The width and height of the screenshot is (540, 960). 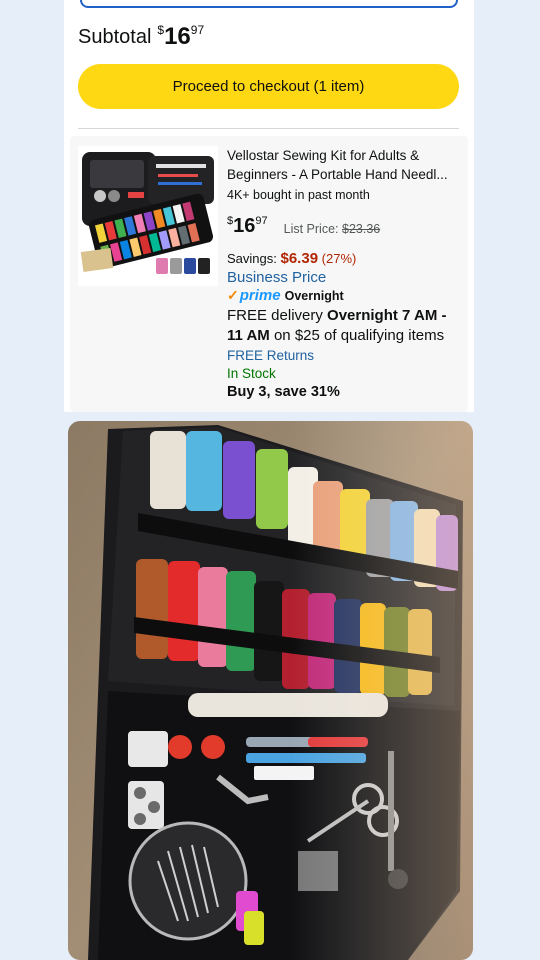 What do you see at coordinates (251, 373) in the screenshot?
I see `stock-status: In Stock` at bounding box center [251, 373].